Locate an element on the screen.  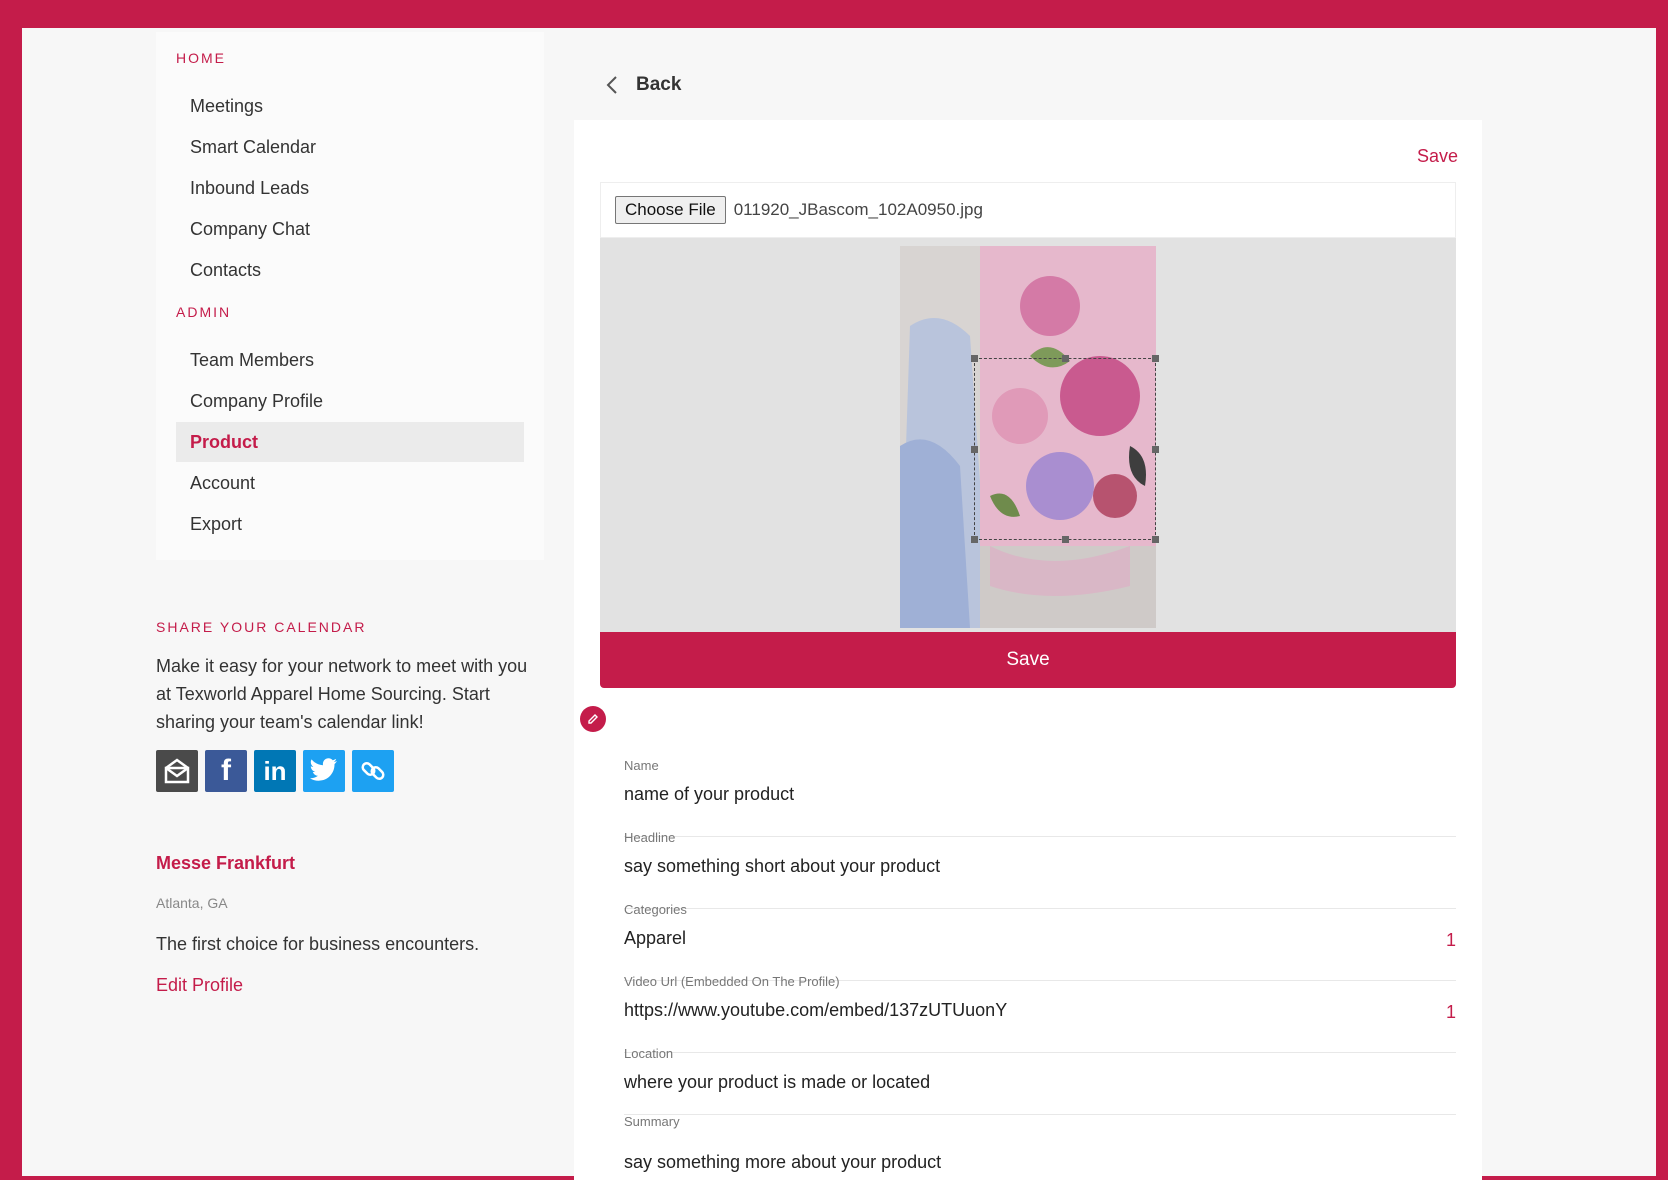
location-label: Location is located at coordinates (649, 1053).